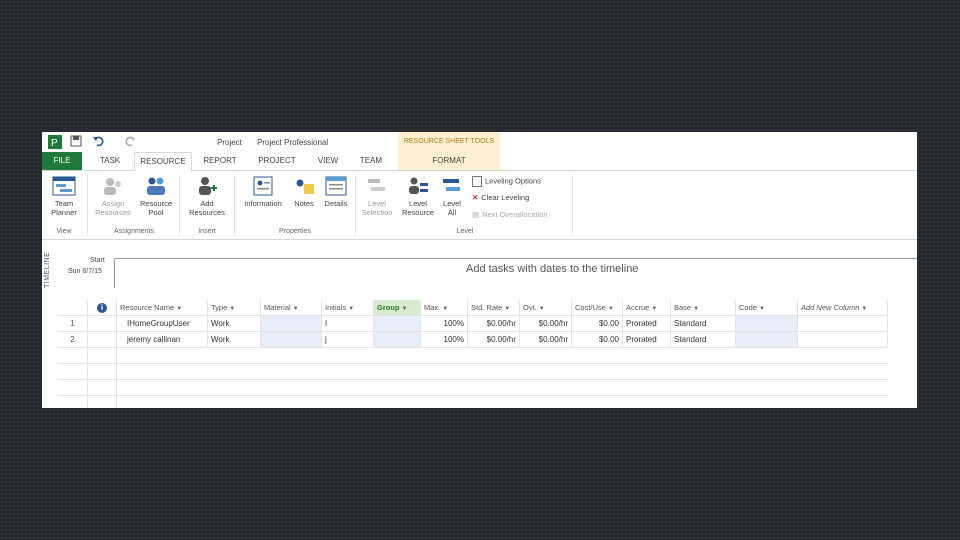 The height and width of the screenshot is (540, 960). Describe the element at coordinates (371, 161) in the screenshot. I see `tab-team: TEAM` at that location.